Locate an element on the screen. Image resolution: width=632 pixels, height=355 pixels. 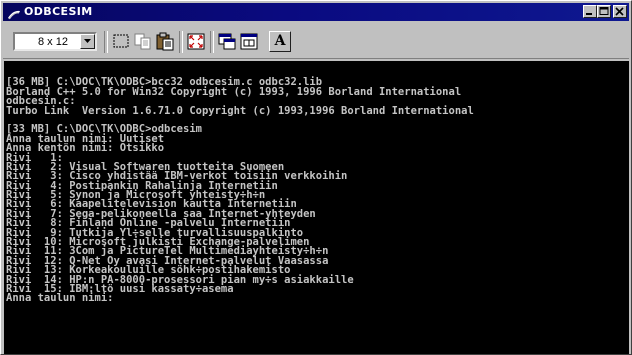
paste-icon is located at coordinates (165, 41).